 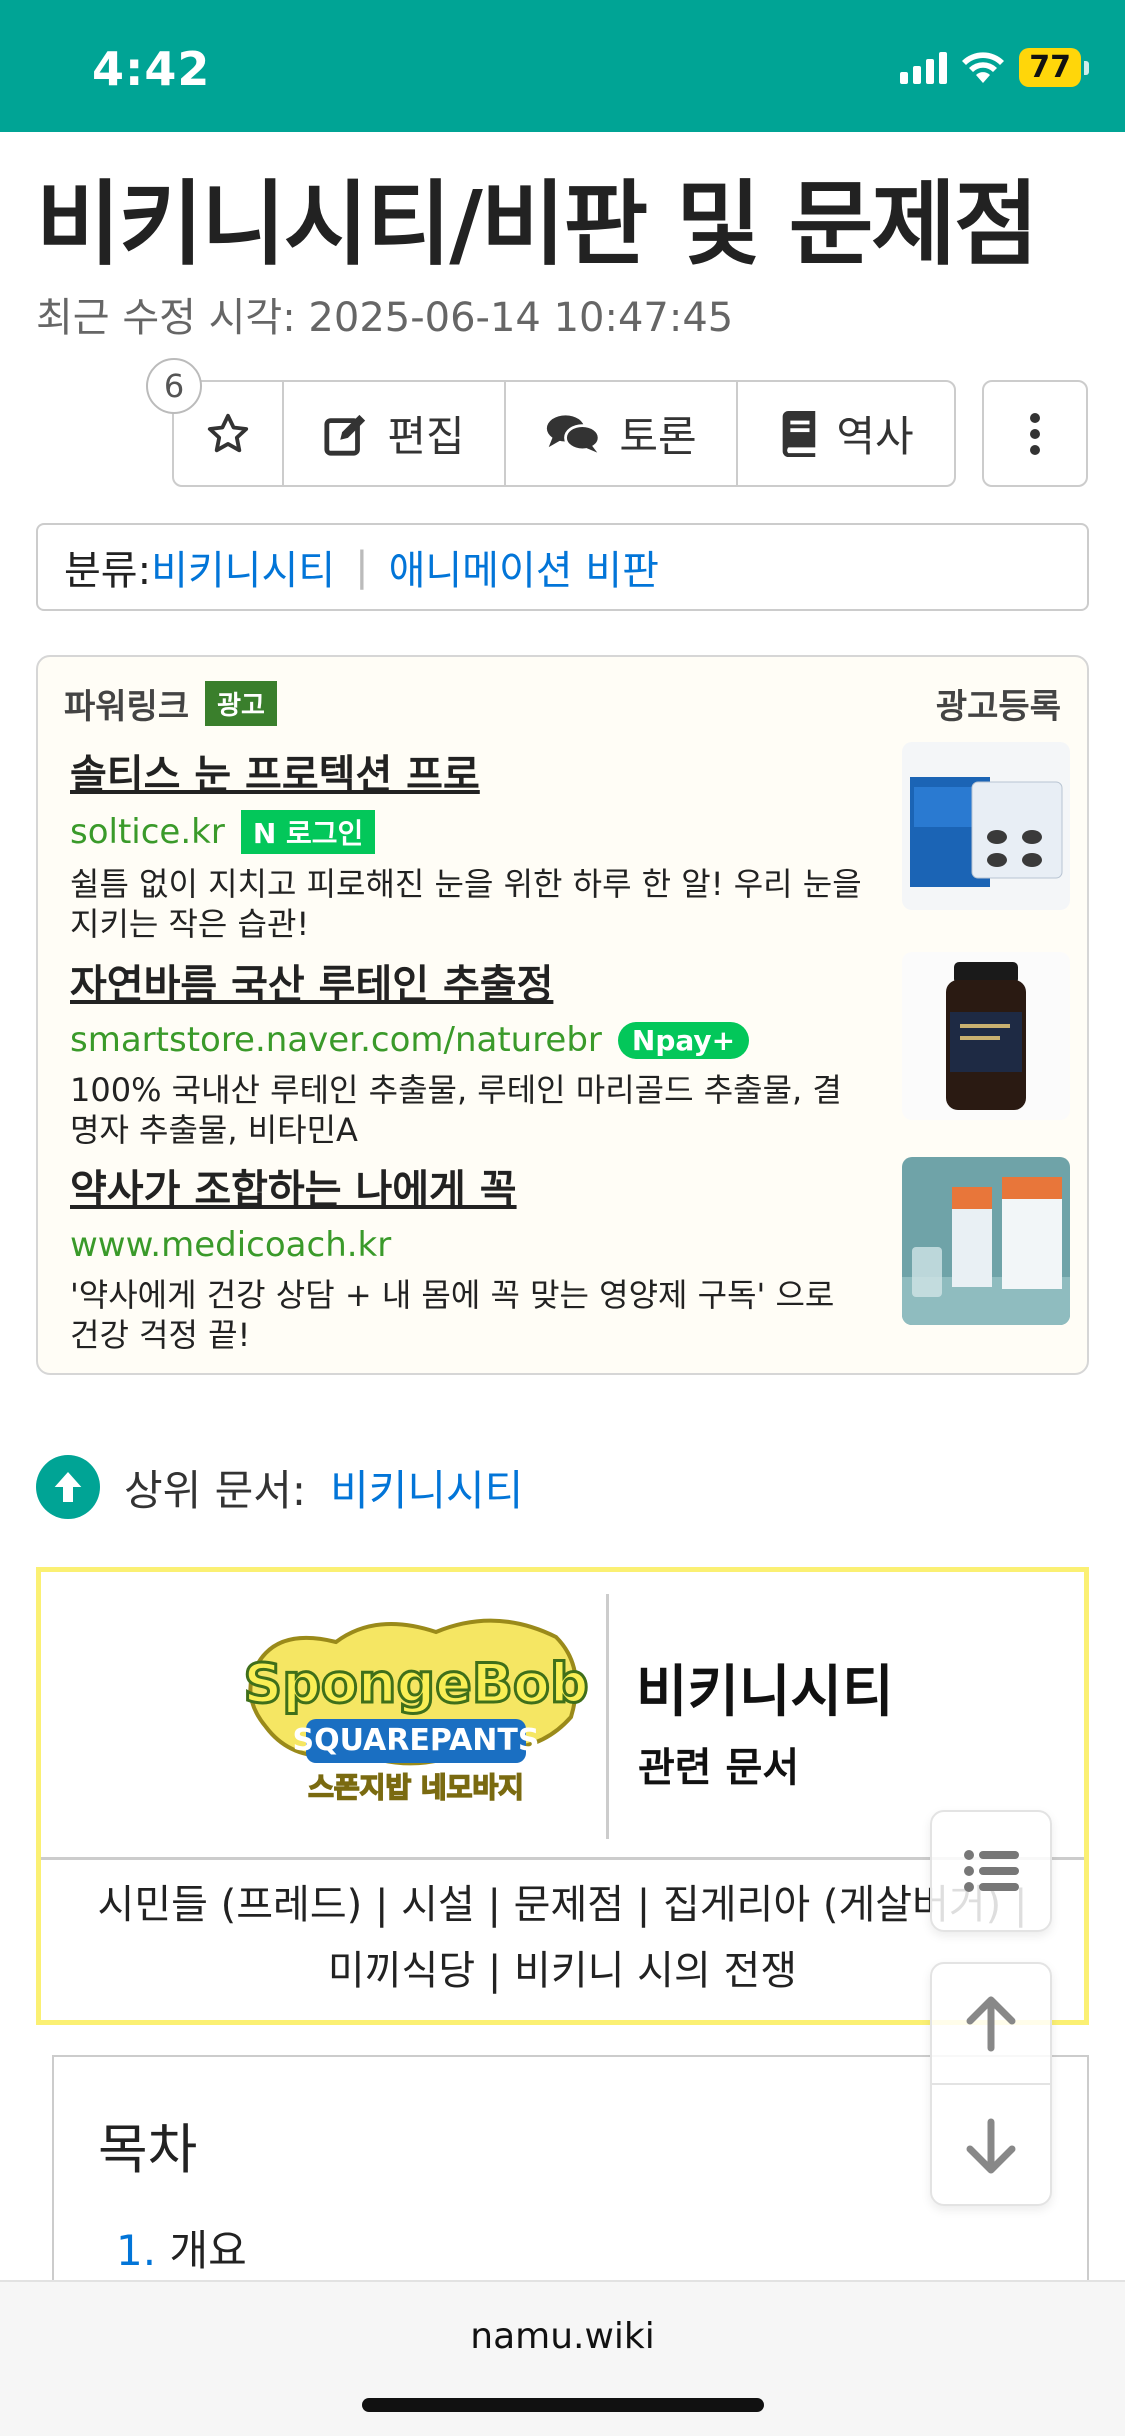 What do you see at coordinates (426, 1487) in the screenshot?
I see `parent-doc-link: 비키니시티` at bounding box center [426, 1487].